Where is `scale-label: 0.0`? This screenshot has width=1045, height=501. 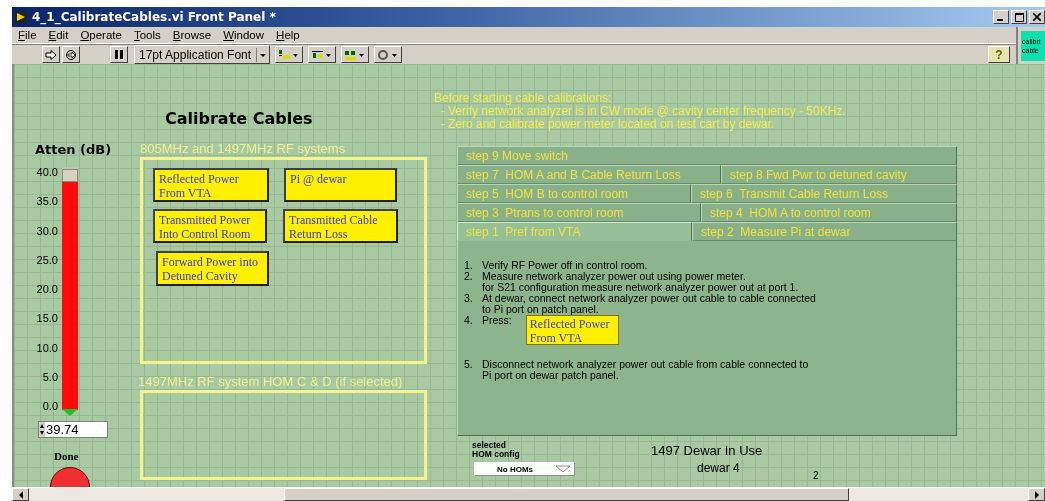
scale-label: 0.0 is located at coordinates (50, 406).